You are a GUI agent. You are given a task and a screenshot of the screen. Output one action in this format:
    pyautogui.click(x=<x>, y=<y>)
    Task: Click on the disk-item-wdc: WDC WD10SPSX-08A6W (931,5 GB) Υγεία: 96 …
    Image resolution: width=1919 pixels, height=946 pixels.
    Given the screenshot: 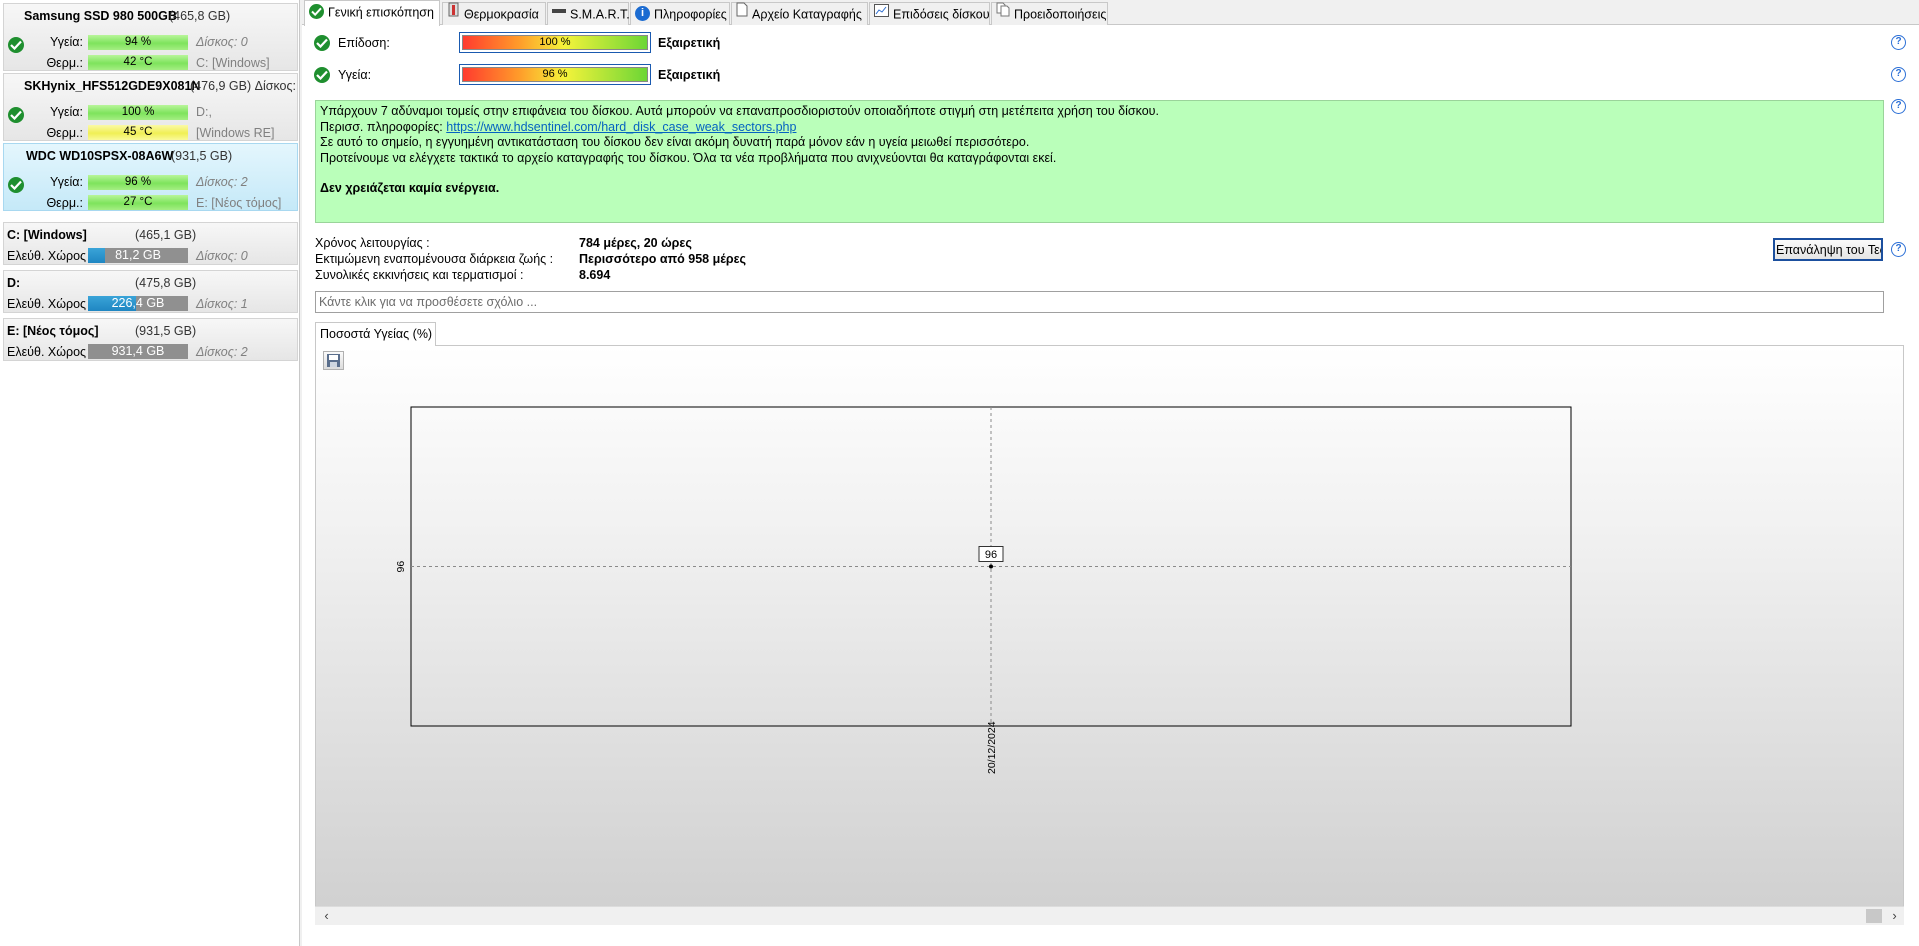 What is the action you would take?
    pyautogui.click(x=150, y=177)
    